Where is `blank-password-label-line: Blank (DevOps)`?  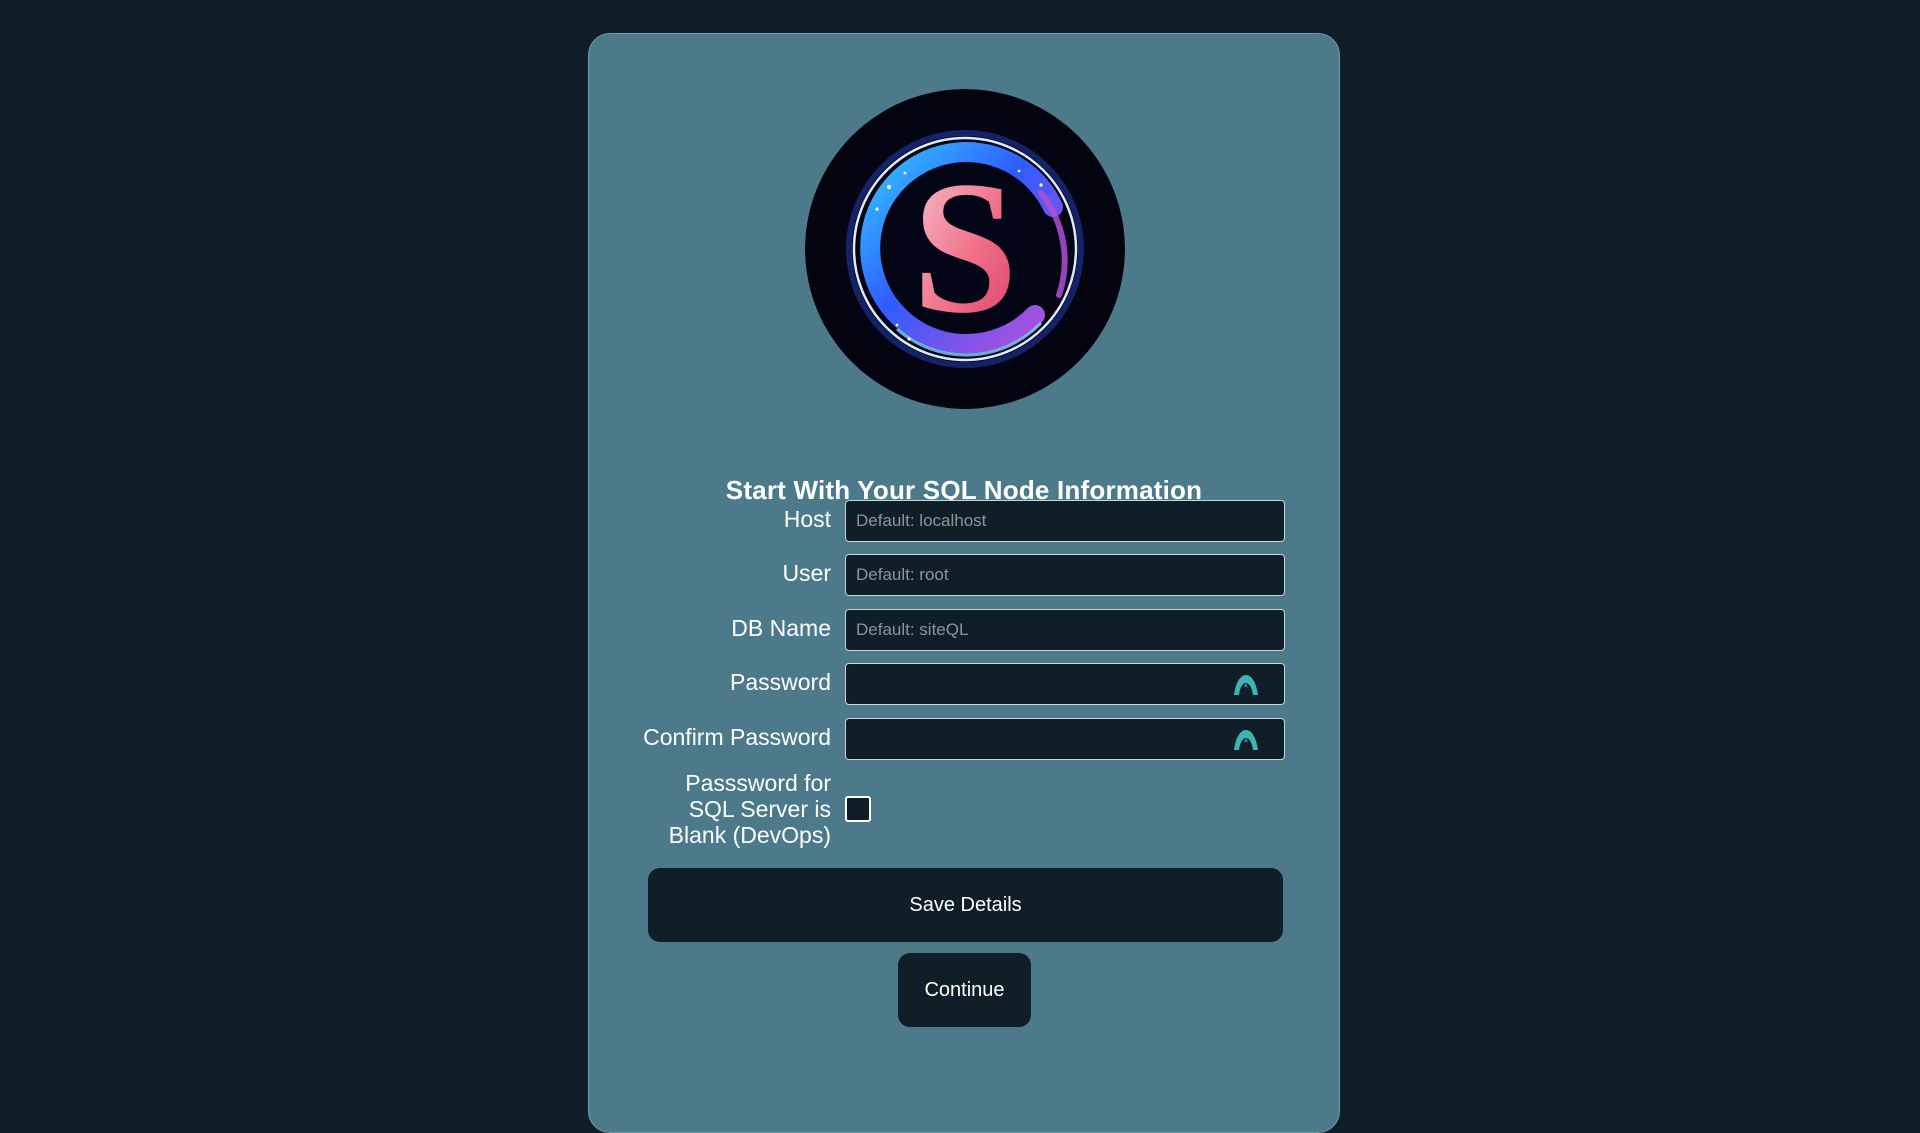 blank-password-label-line: Blank (DevOps) is located at coordinates (749, 835).